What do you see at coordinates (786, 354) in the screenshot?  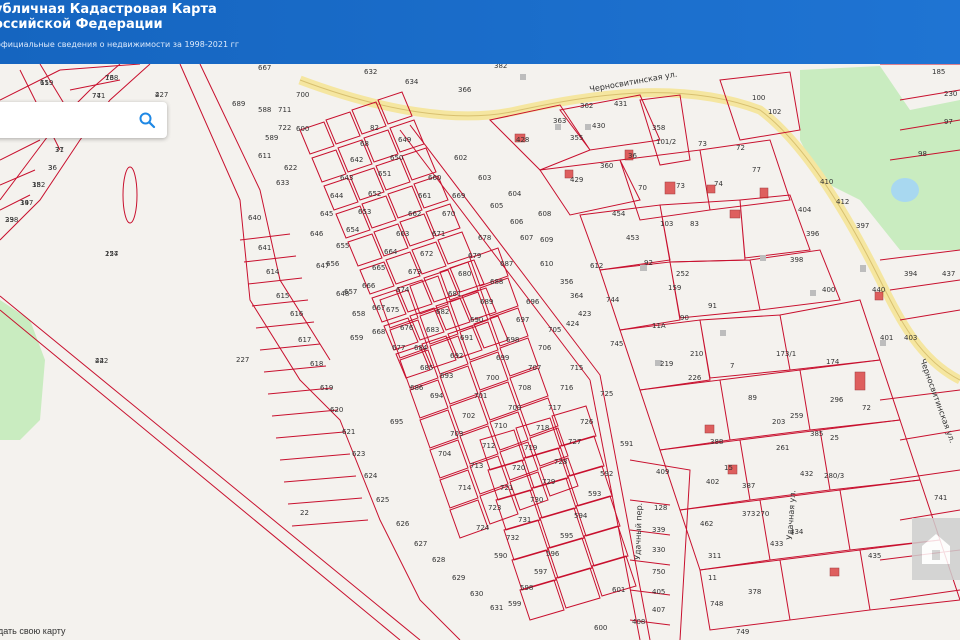 I see `parcel-label: 173/1` at bounding box center [786, 354].